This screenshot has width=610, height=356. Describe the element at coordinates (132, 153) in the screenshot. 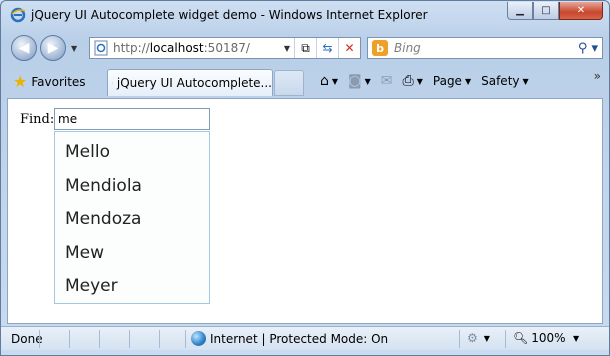

I see `autocomplete-item: Mello` at that location.